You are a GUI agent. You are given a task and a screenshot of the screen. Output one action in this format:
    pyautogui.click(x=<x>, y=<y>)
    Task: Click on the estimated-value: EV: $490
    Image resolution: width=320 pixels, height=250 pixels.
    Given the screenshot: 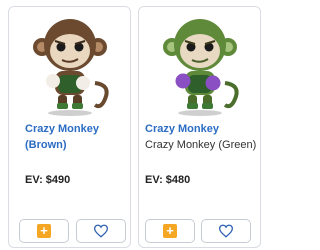 What is the action you would take?
    pyautogui.click(x=48, y=180)
    